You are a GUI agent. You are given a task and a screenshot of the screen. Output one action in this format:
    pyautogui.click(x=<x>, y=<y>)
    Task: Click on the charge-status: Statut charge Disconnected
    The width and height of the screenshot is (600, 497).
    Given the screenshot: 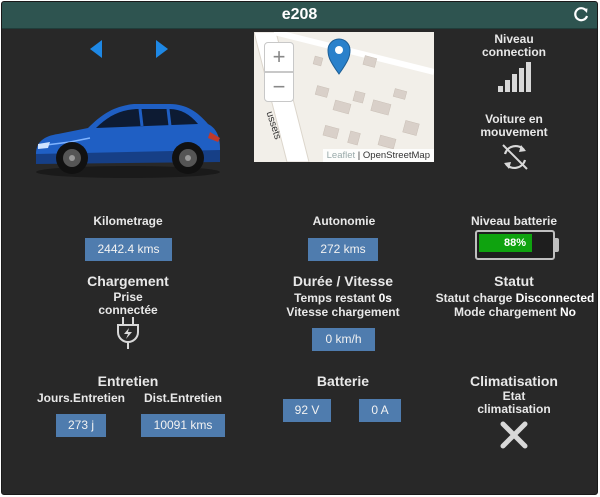 What is the action you would take?
    pyautogui.click(x=513, y=298)
    